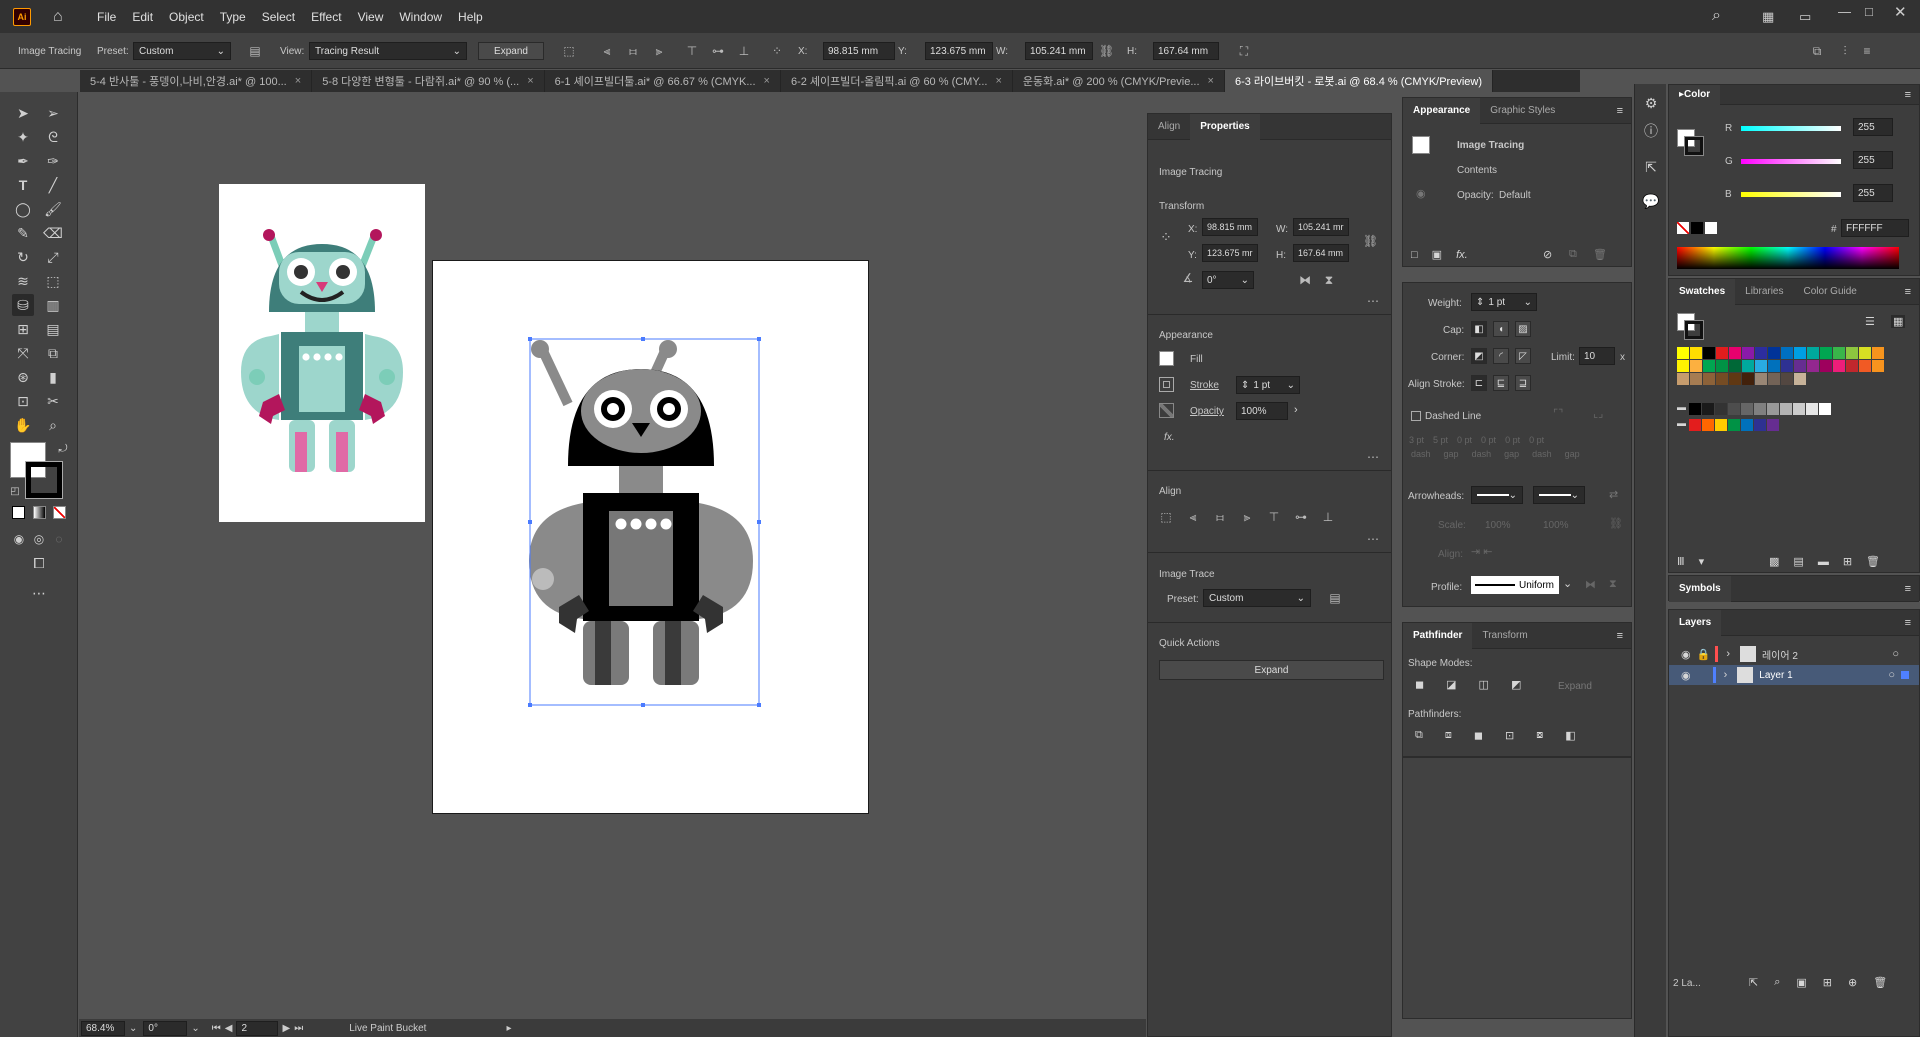  Describe the element at coordinates (1373, 457) in the screenshot. I see `more-options-icon: ⋯` at that location.